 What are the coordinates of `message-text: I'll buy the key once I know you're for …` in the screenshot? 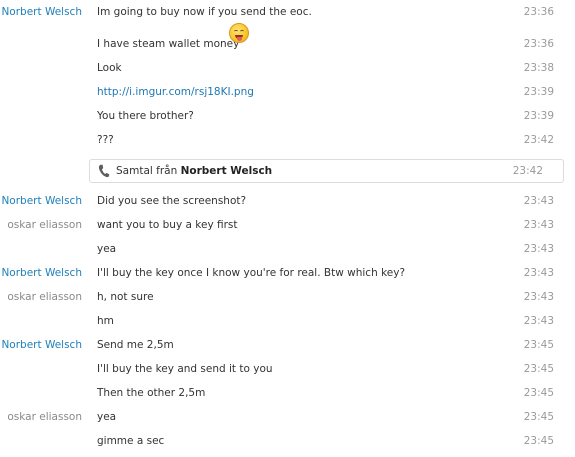 It's located at (251, 273).